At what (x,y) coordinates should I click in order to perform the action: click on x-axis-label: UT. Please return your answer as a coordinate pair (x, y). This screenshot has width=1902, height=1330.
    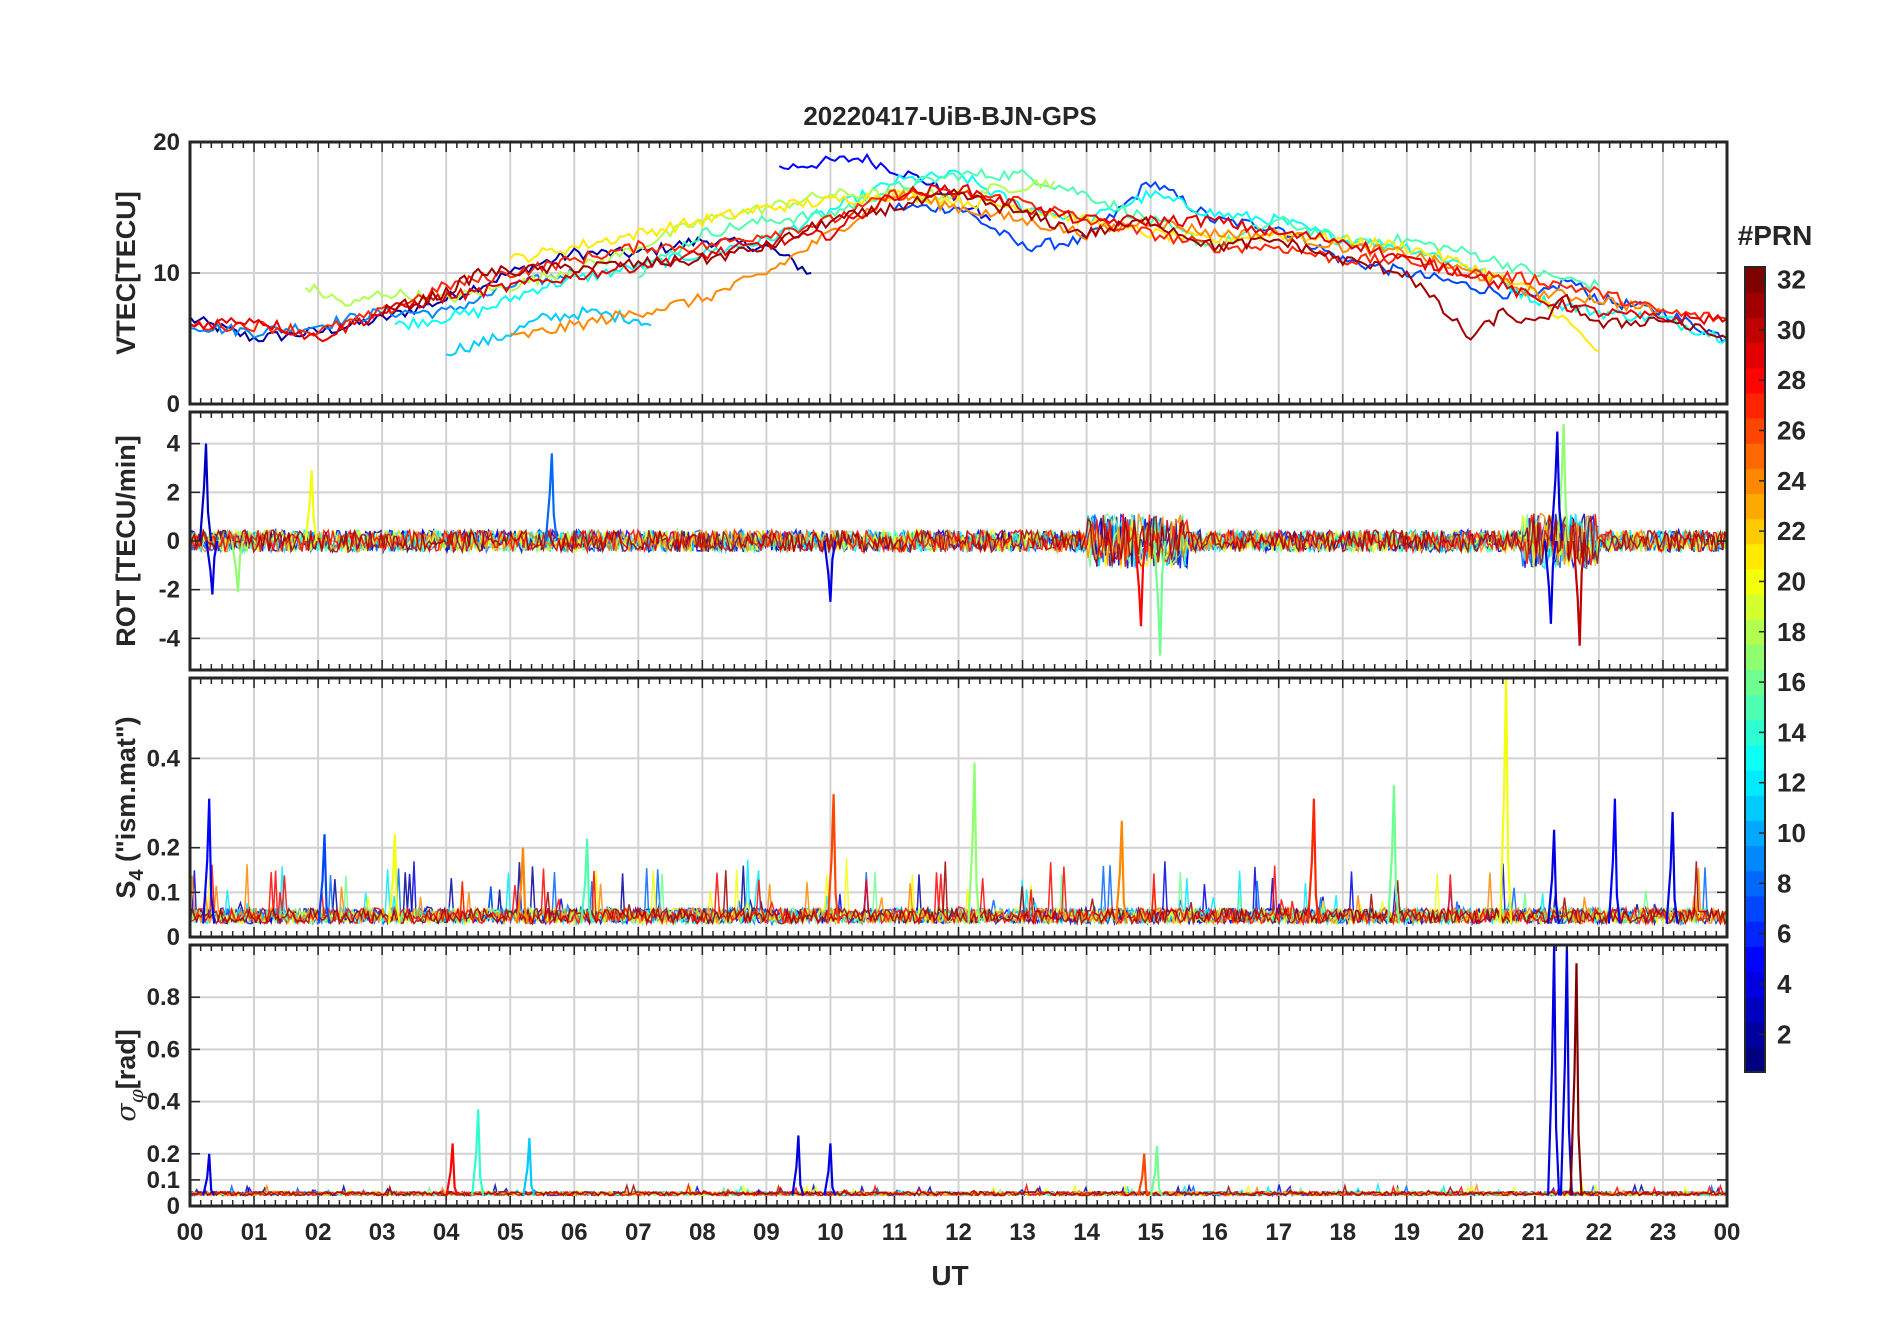
    Looking at the image, I should click on (949, 1275).